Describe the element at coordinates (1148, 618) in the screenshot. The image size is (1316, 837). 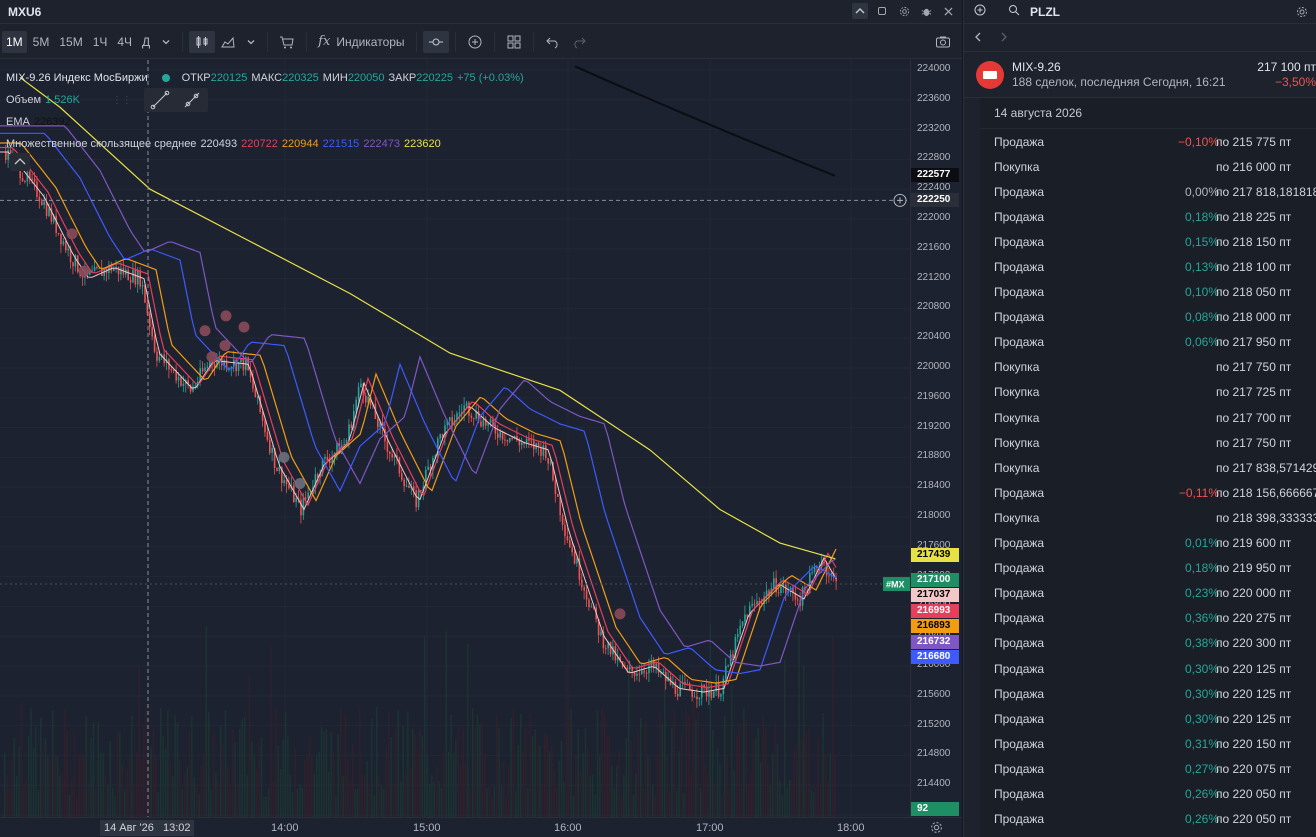
I see `trade-row: Продажа 0,36% по 220 275 пт` at that location.